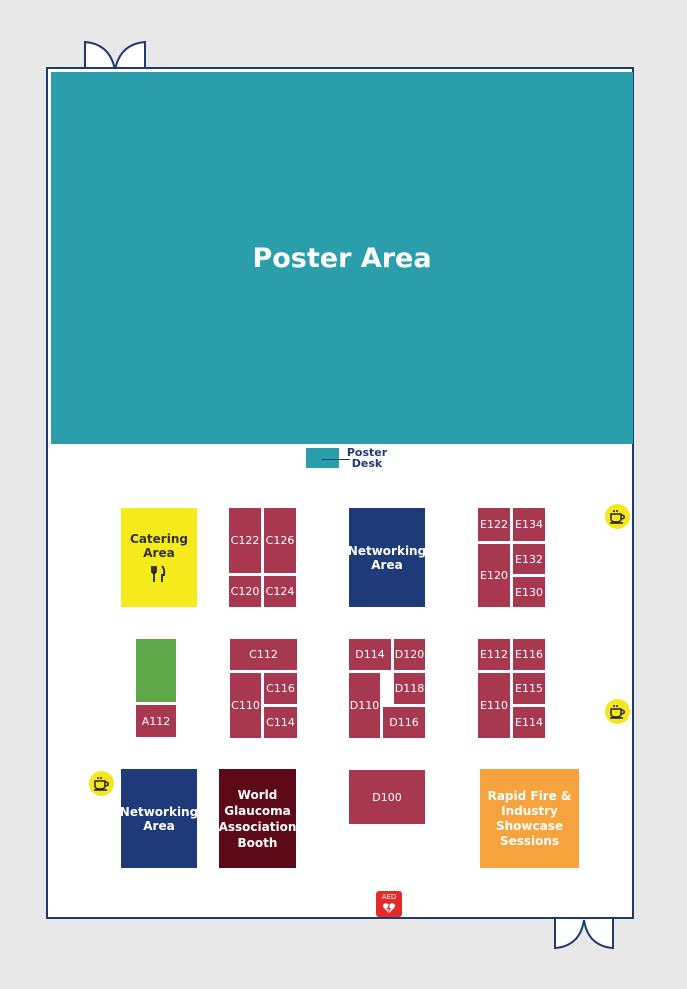 The width and height of the screenshot is (687, 989). What do you see at coordinates (409, 688) in the screenshot?
I see `booth-d118: D118` at bounding box center [409, 688].